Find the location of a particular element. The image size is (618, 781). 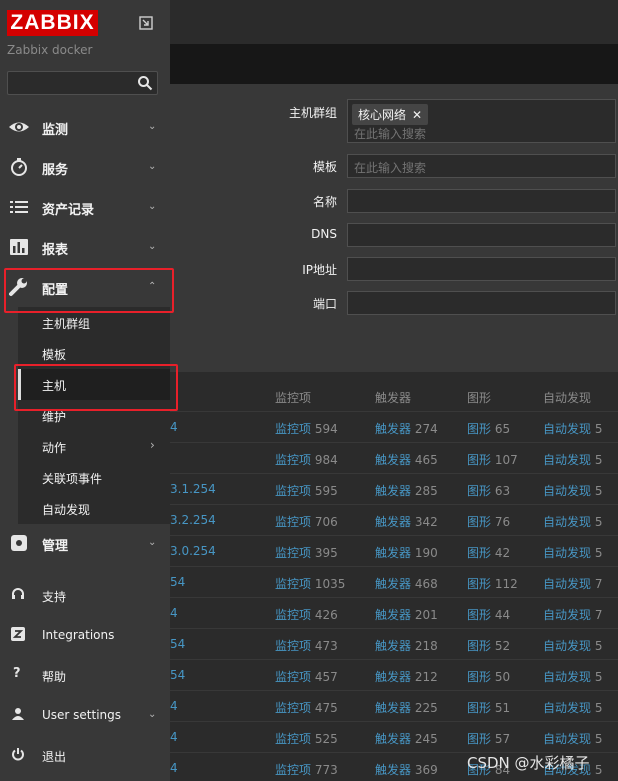

discovery-count: 5 is located at coordinates (598, 460).